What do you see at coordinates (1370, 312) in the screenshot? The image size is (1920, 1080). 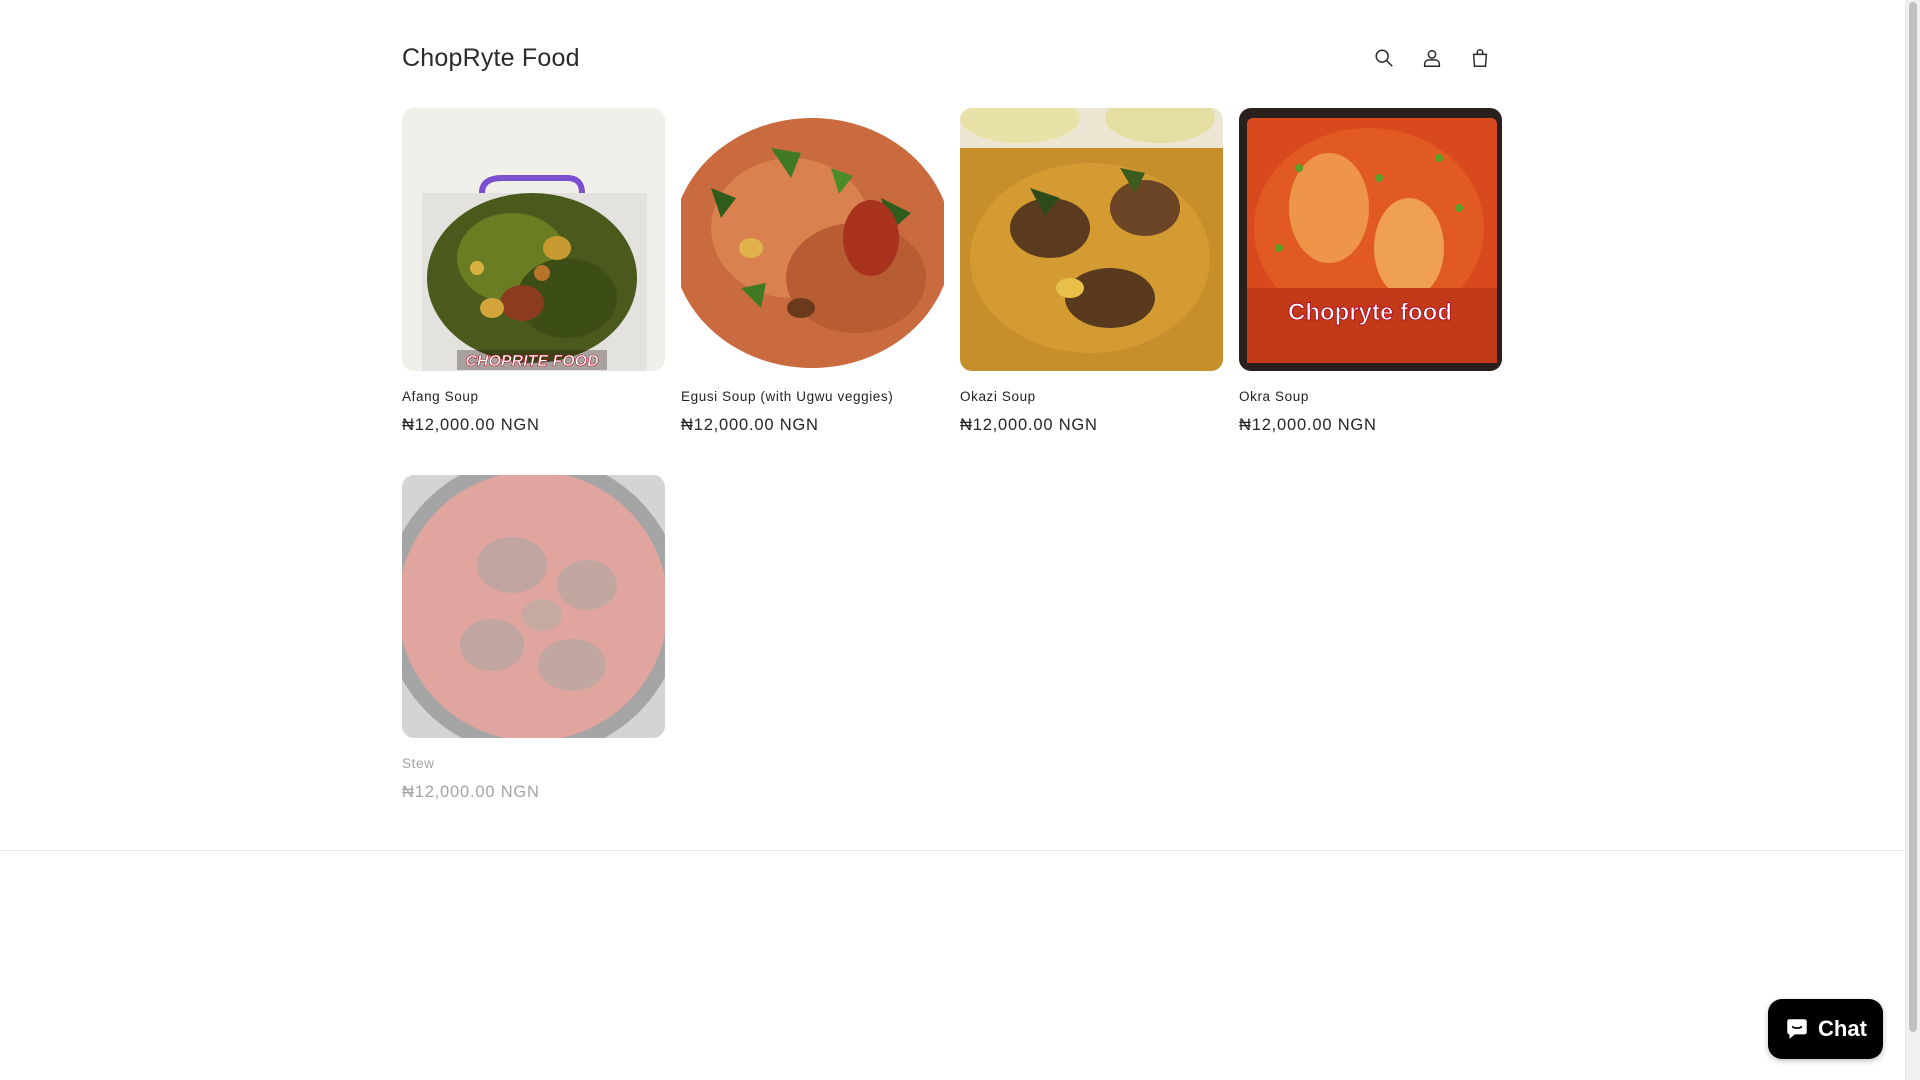 I see `image-watermark: Chopryte food` at bounding box center [1370, 312].